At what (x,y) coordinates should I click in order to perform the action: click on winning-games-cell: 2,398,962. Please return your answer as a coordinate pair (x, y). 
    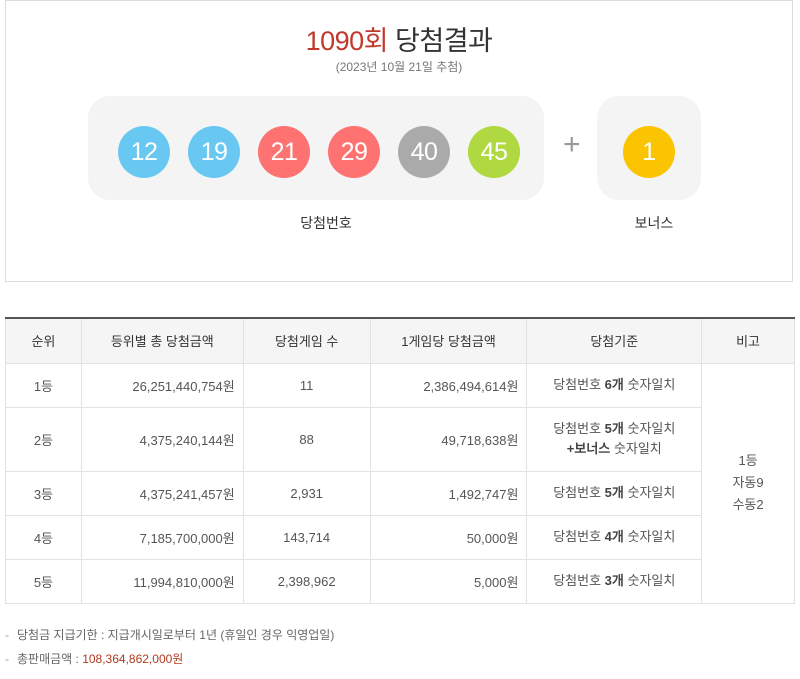
    Looking at the image, I should click on (306, 581).